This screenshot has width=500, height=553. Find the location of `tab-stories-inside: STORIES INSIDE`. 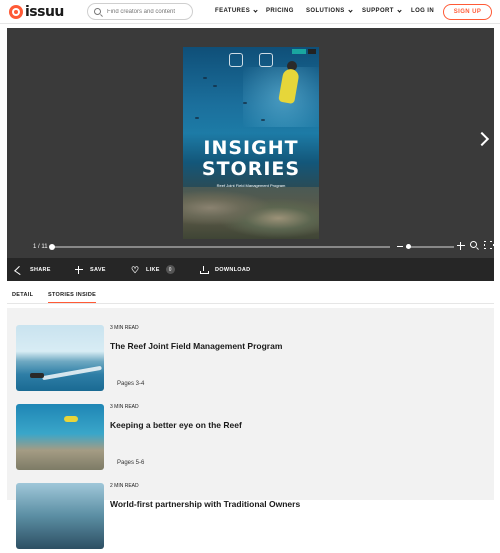

tab-stories-inside: STORIES INSIDE is located at coordinates (72, 297).